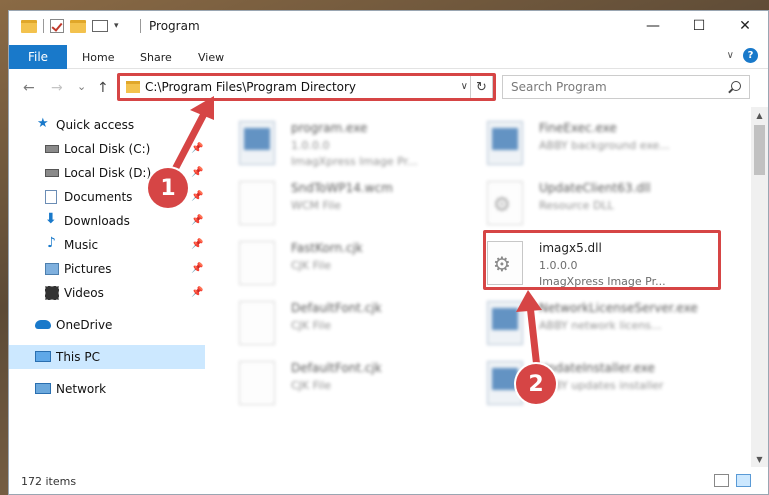 This screenshot has width=769, height=495. I want to click on tab-home: Home, so click(98, 57).